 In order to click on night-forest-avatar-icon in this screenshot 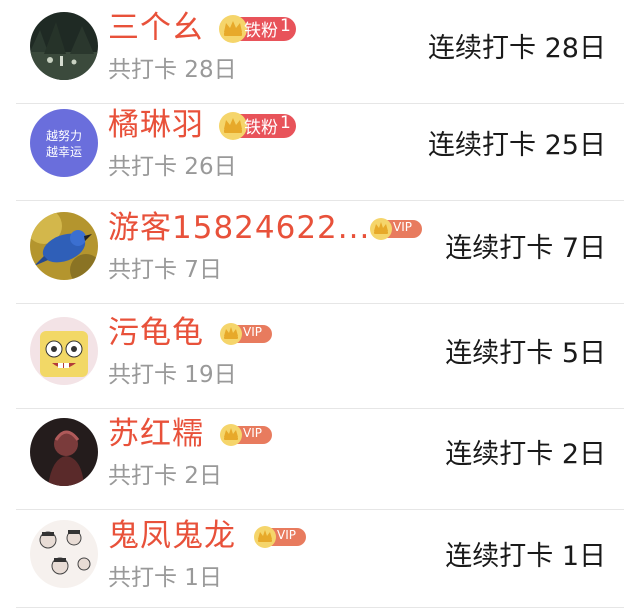, I will do `click(64, 46)`.